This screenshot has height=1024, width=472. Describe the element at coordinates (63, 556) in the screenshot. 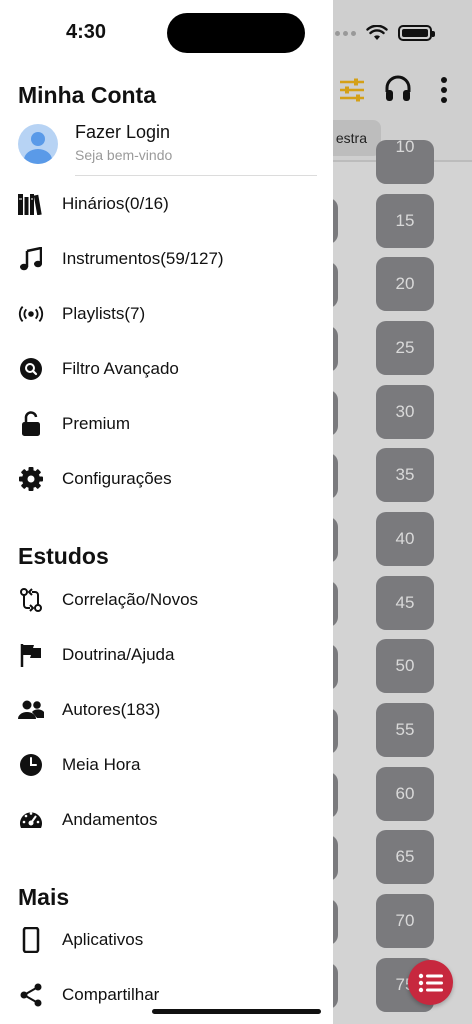

I see `section-title-studies: Estudos` at that location.